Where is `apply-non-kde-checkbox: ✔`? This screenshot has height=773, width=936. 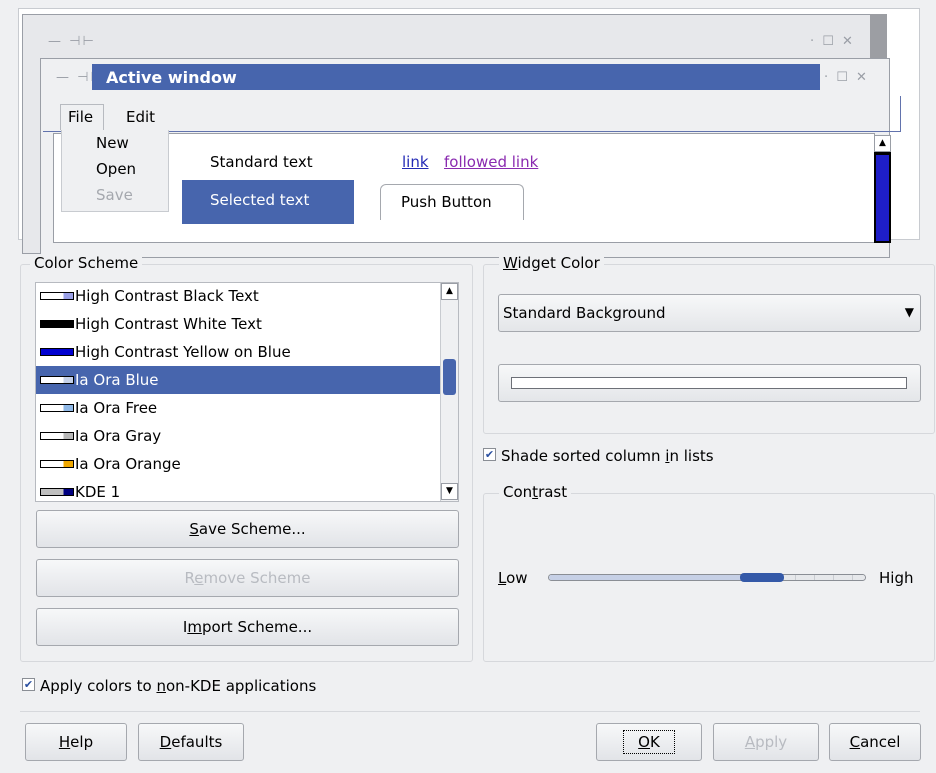 apply-non-kde-checkbox: ✔ is located at coordinates (28, 684).